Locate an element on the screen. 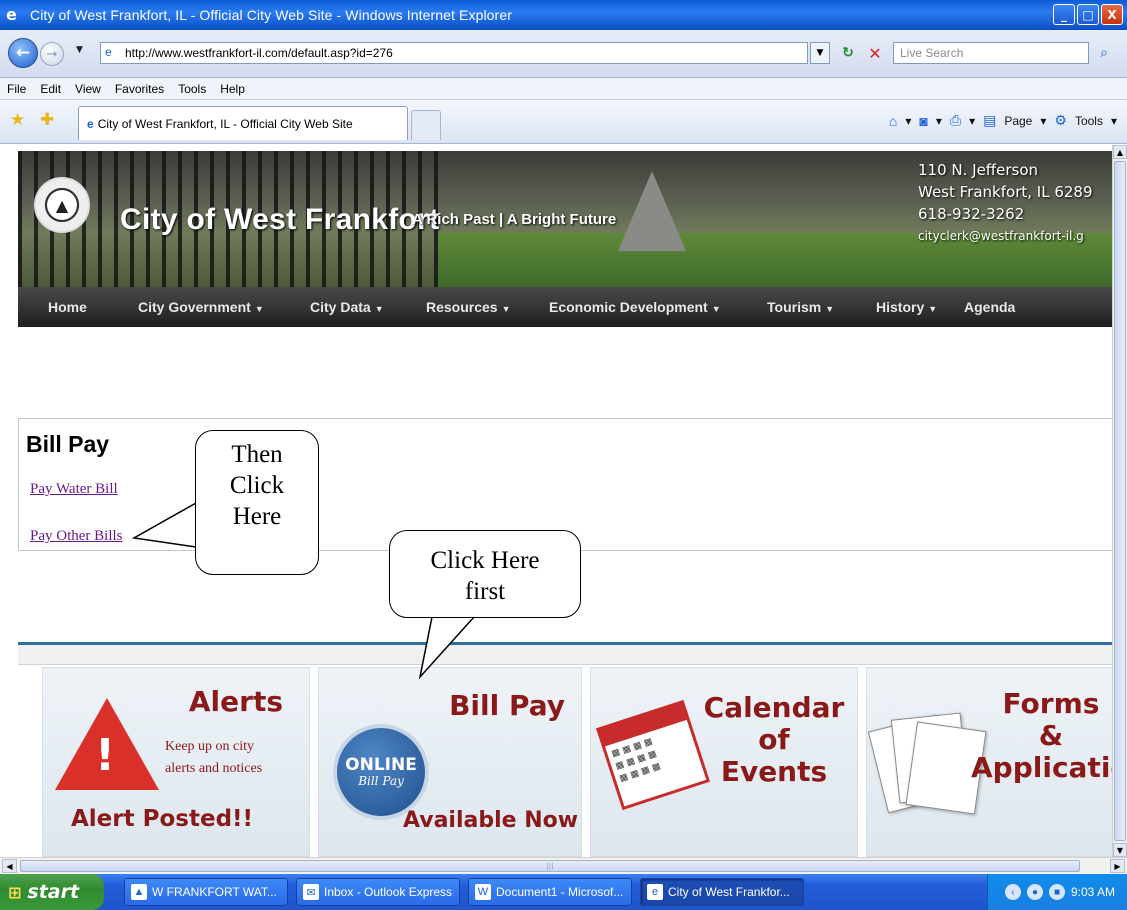 Image resolution: width=1127 pixels, height=910 pixels. tools-gear-icon: ⚙ is located at coordinates (1060, 120).